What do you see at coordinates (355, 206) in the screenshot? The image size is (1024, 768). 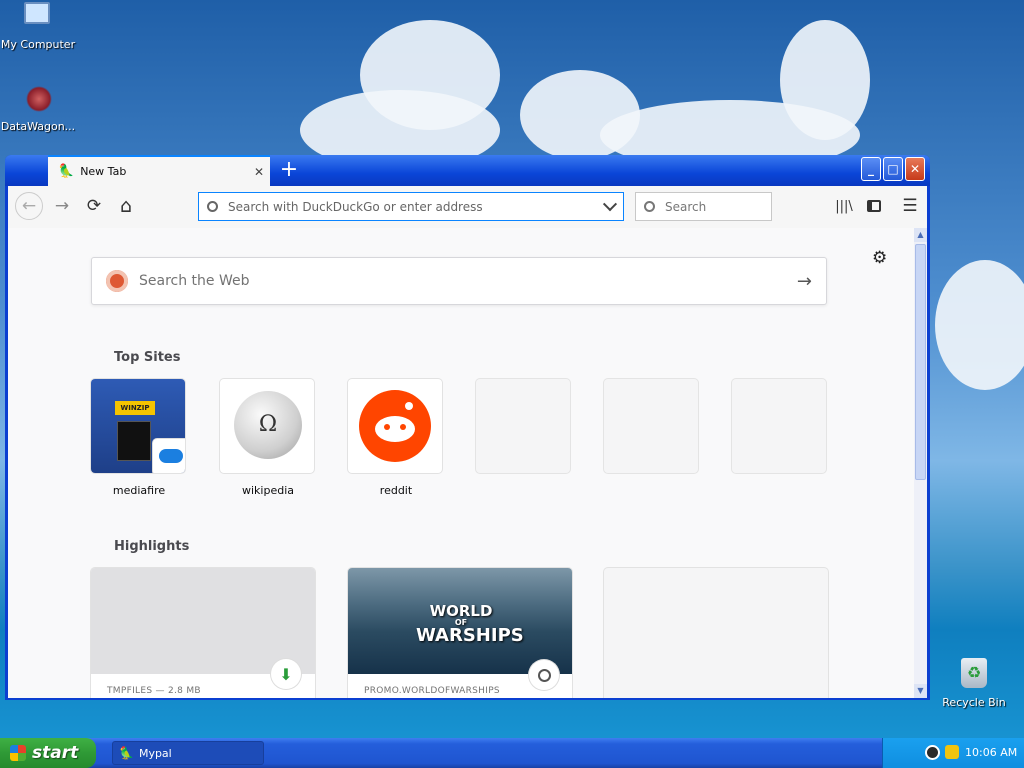 I see `url-placeholder: Search with DuckDuckGo or enter address` at bounding box center [355, 206].